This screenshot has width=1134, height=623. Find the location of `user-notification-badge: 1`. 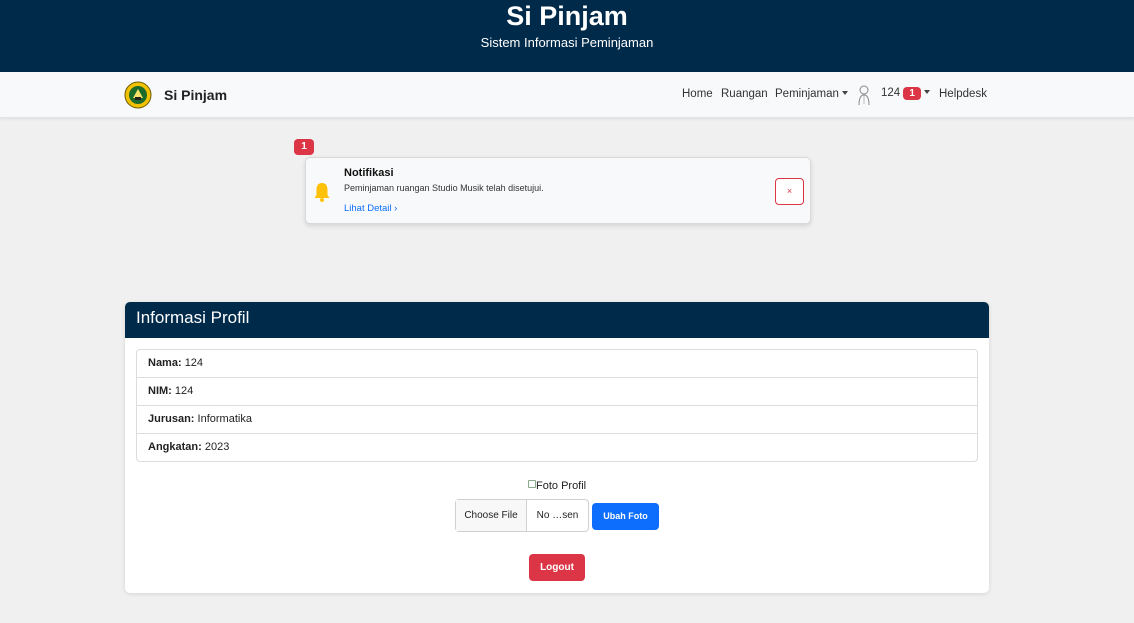

user-notification-badge: 1 is located at coordinates (912, 93).